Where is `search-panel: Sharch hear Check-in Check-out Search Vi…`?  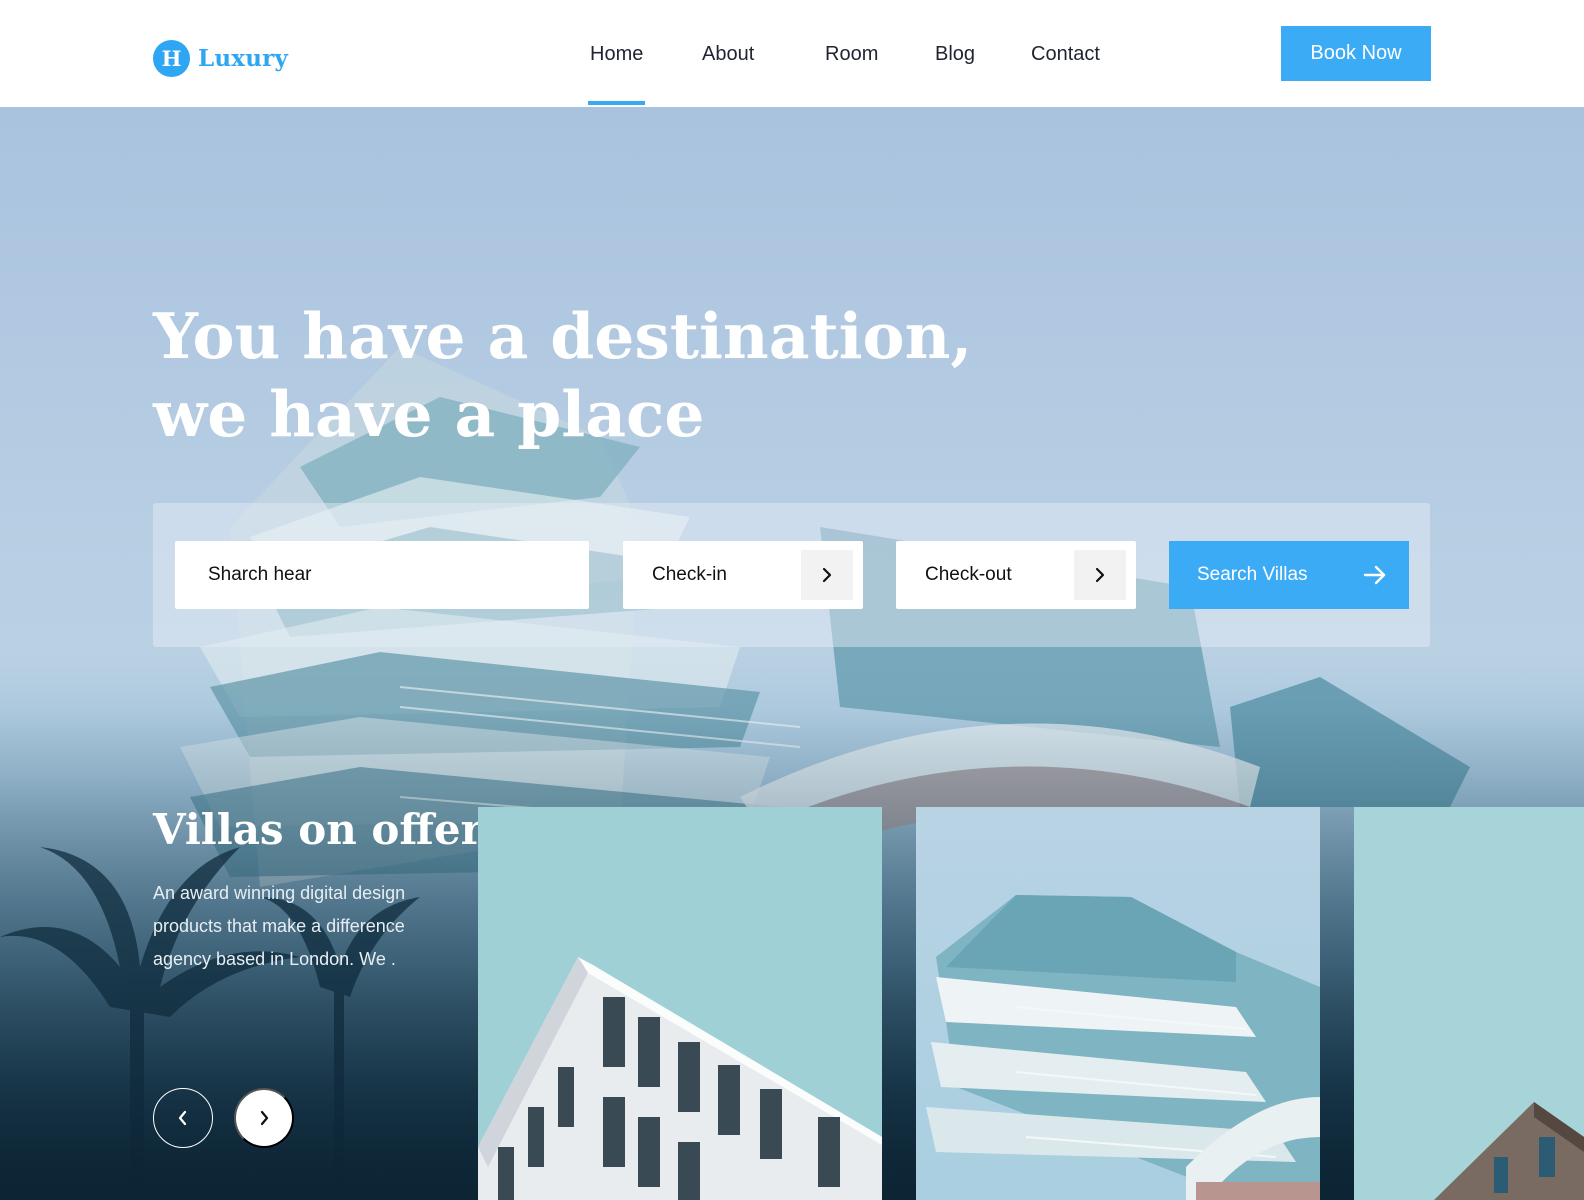
search-panel: Sharch hear Check-in Check-out Search Vi… is located at coordinates (791, 575).